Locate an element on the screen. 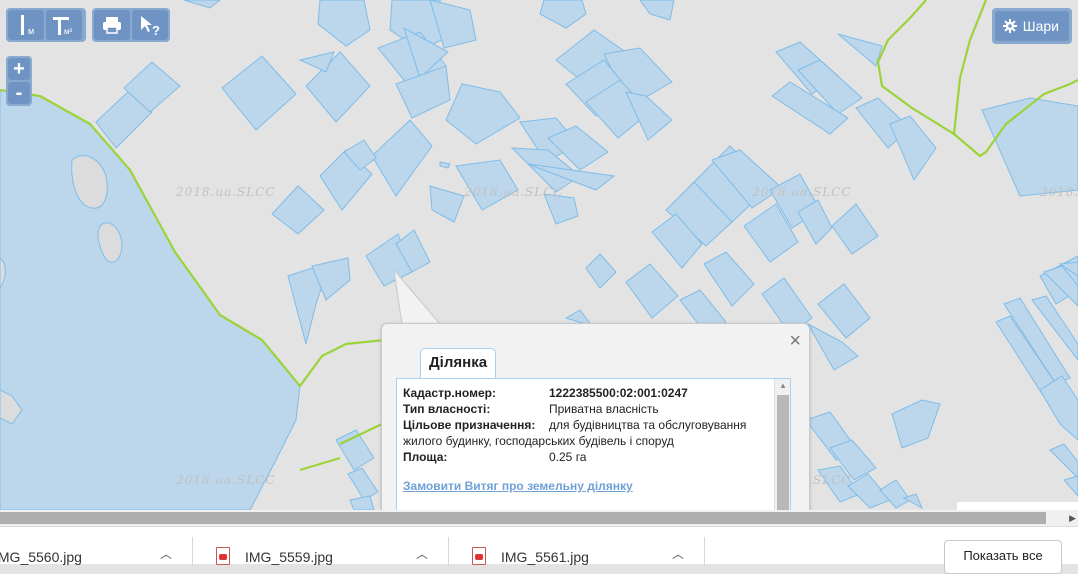  measure-area-icon: м² is located at coordinates (63, 26).